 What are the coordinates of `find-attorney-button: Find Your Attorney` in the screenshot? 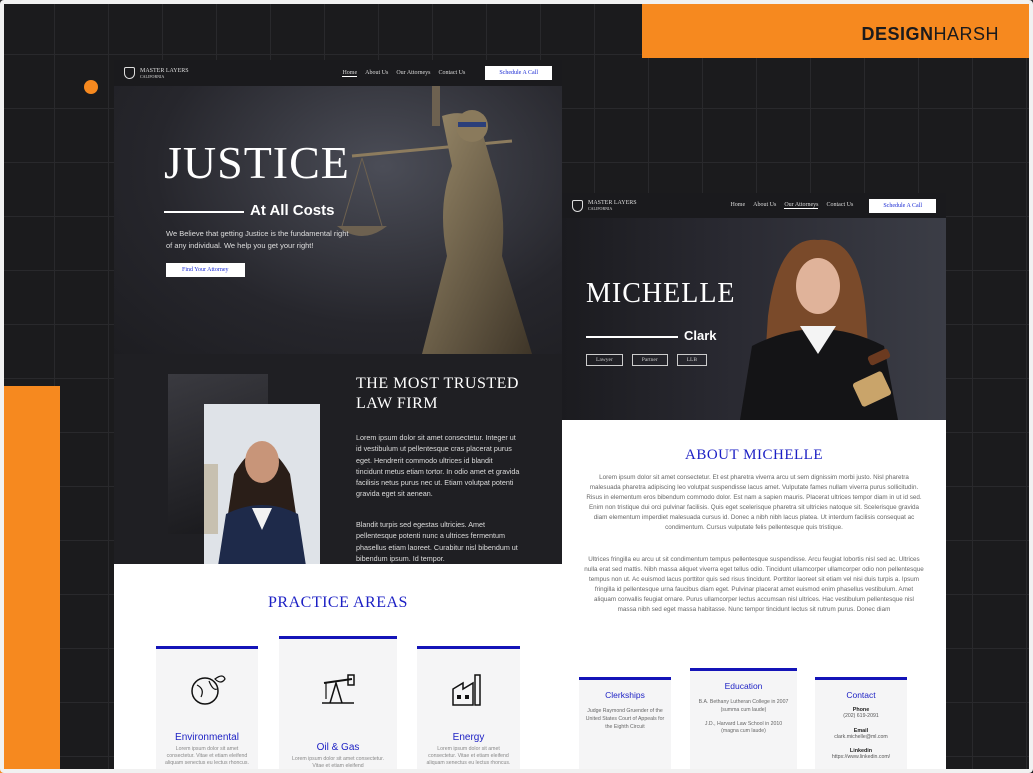 It's located at (205, 270).